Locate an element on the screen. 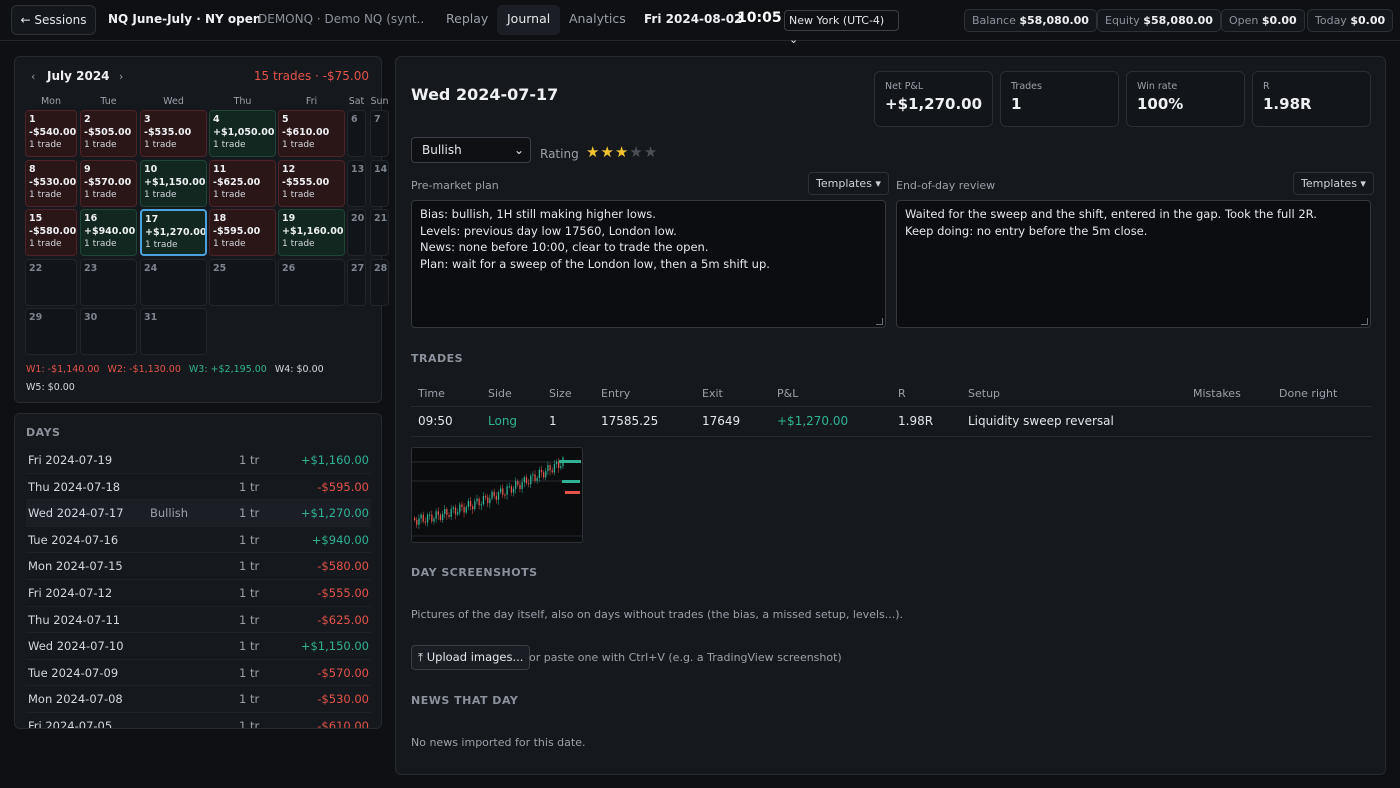 This screenshot has width=1400, height=788. calendar-day-27: 27 is located at coordinates (356, 282).